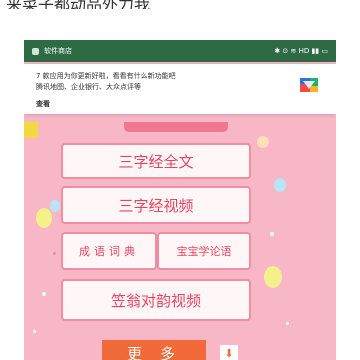 This screenshot has height=360, width=360. What do you see at coordinates (180, 4) in the screenshot?
I see `page-top-text: 来菜子都动品外力我` at bounding box center [180, 4].